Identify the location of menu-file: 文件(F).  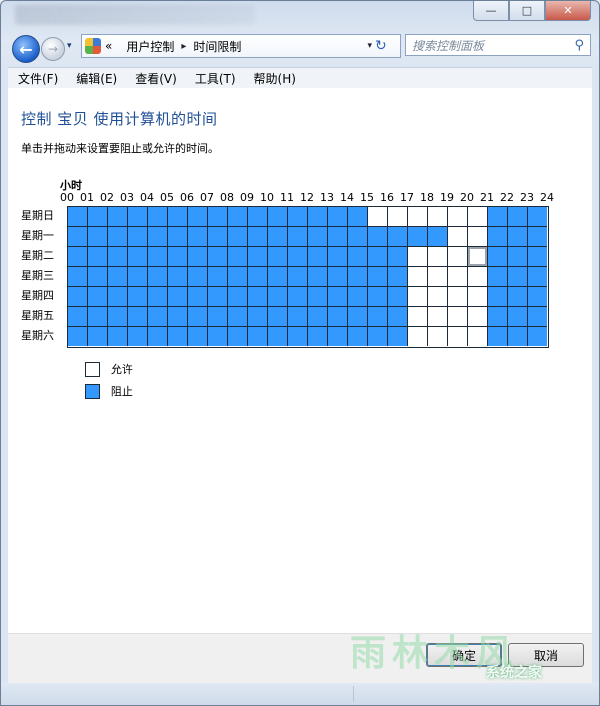
(37, 78).